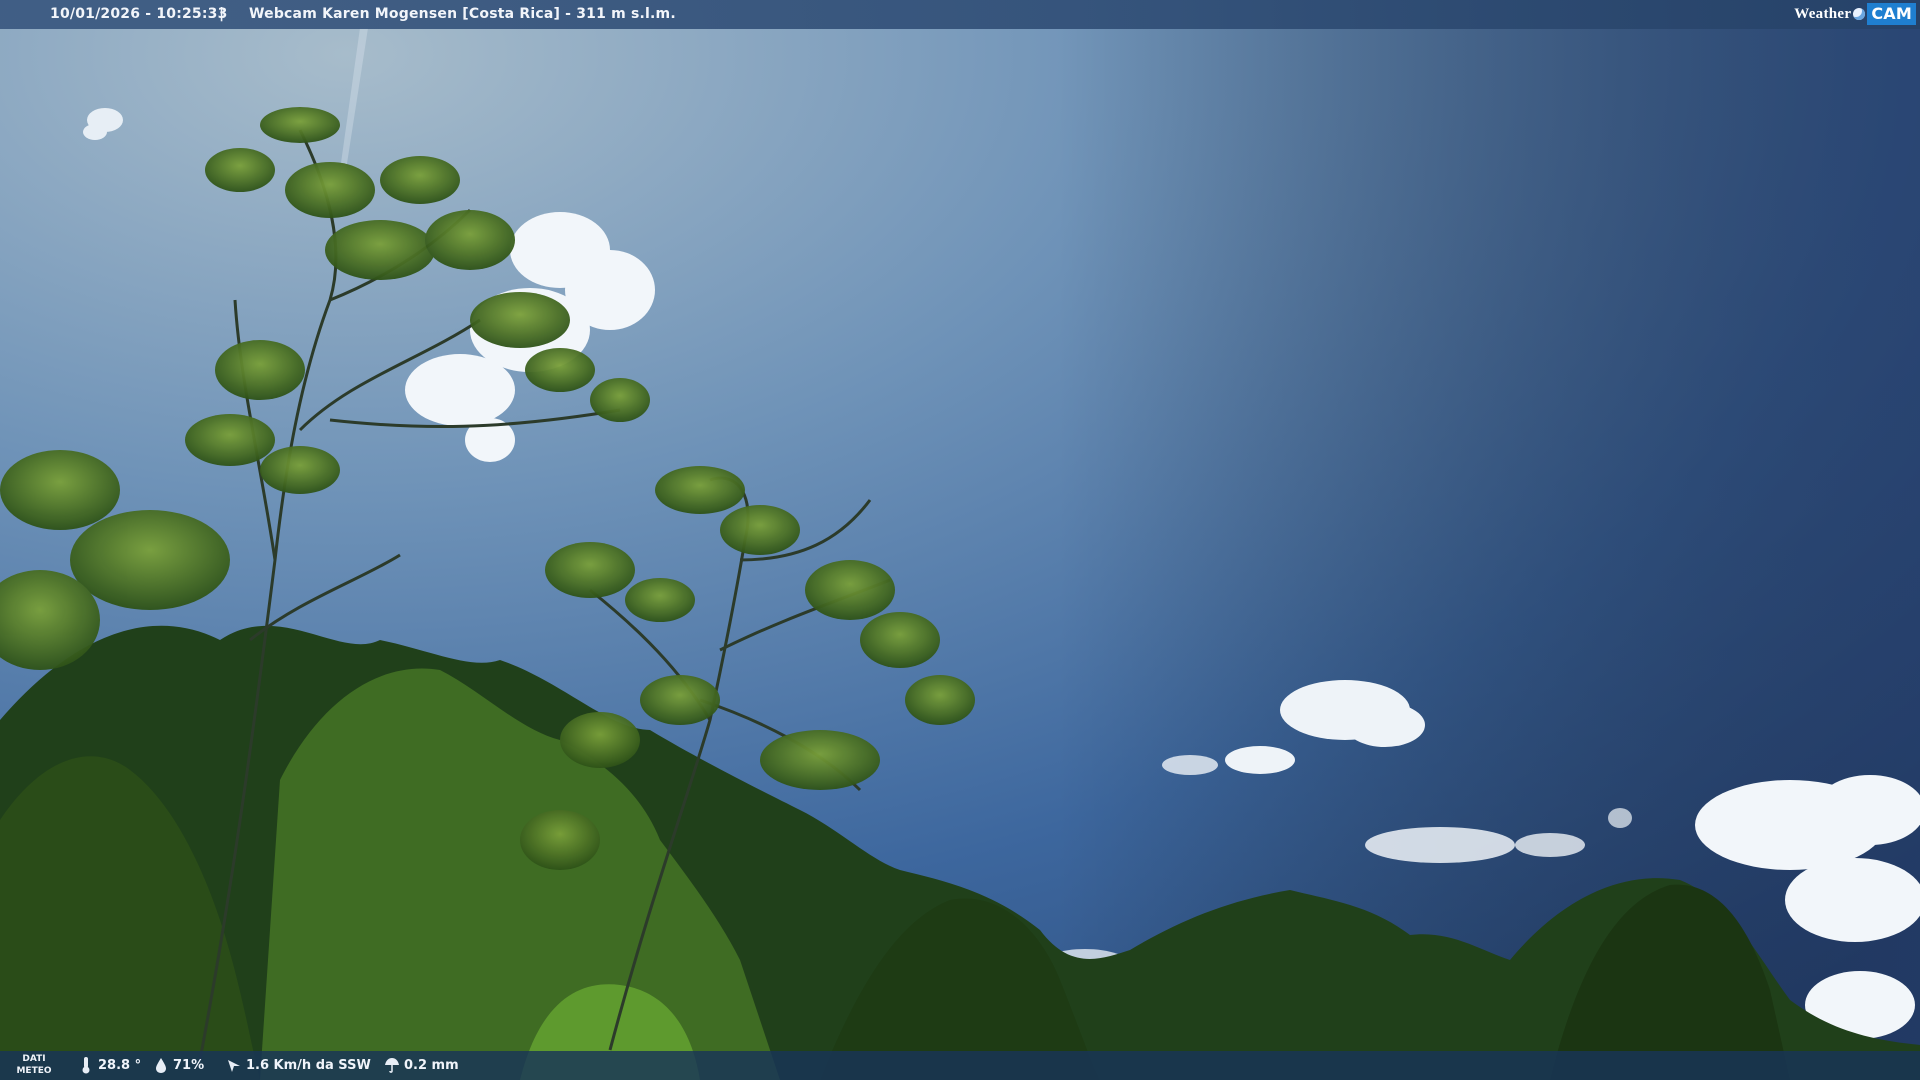  Describe the element at coordinates (161, 1065) in the screenshot. I see `humidity-drop-icon` at that location.